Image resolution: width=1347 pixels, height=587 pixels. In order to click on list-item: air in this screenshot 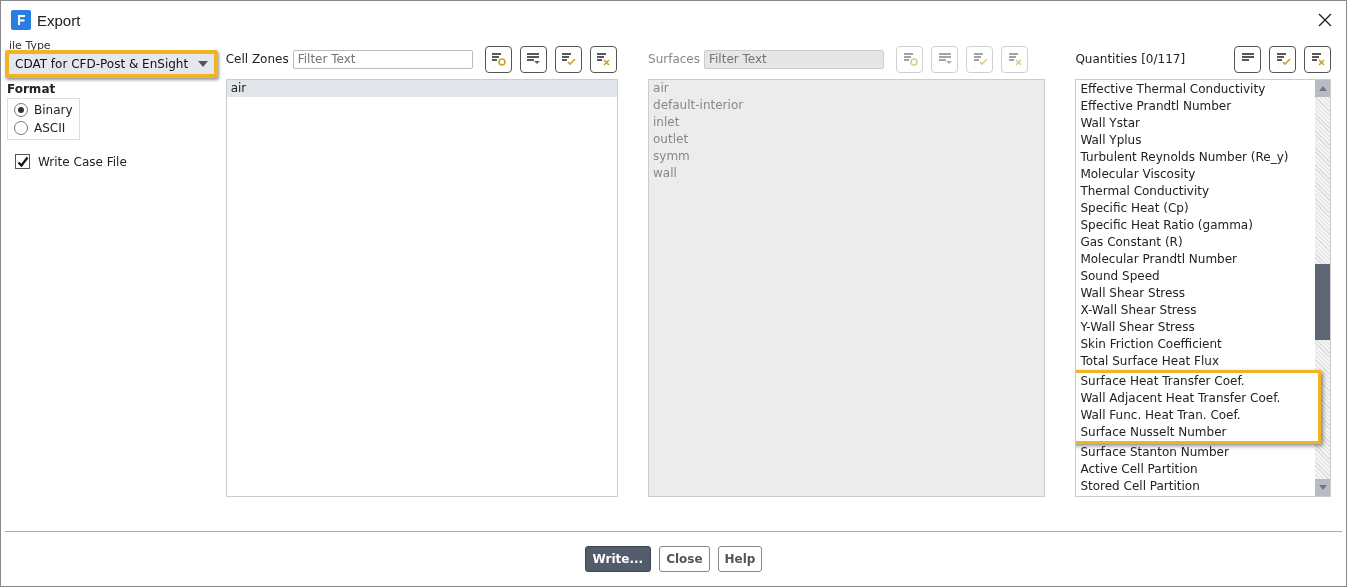, I will do `click(422, 88)`.